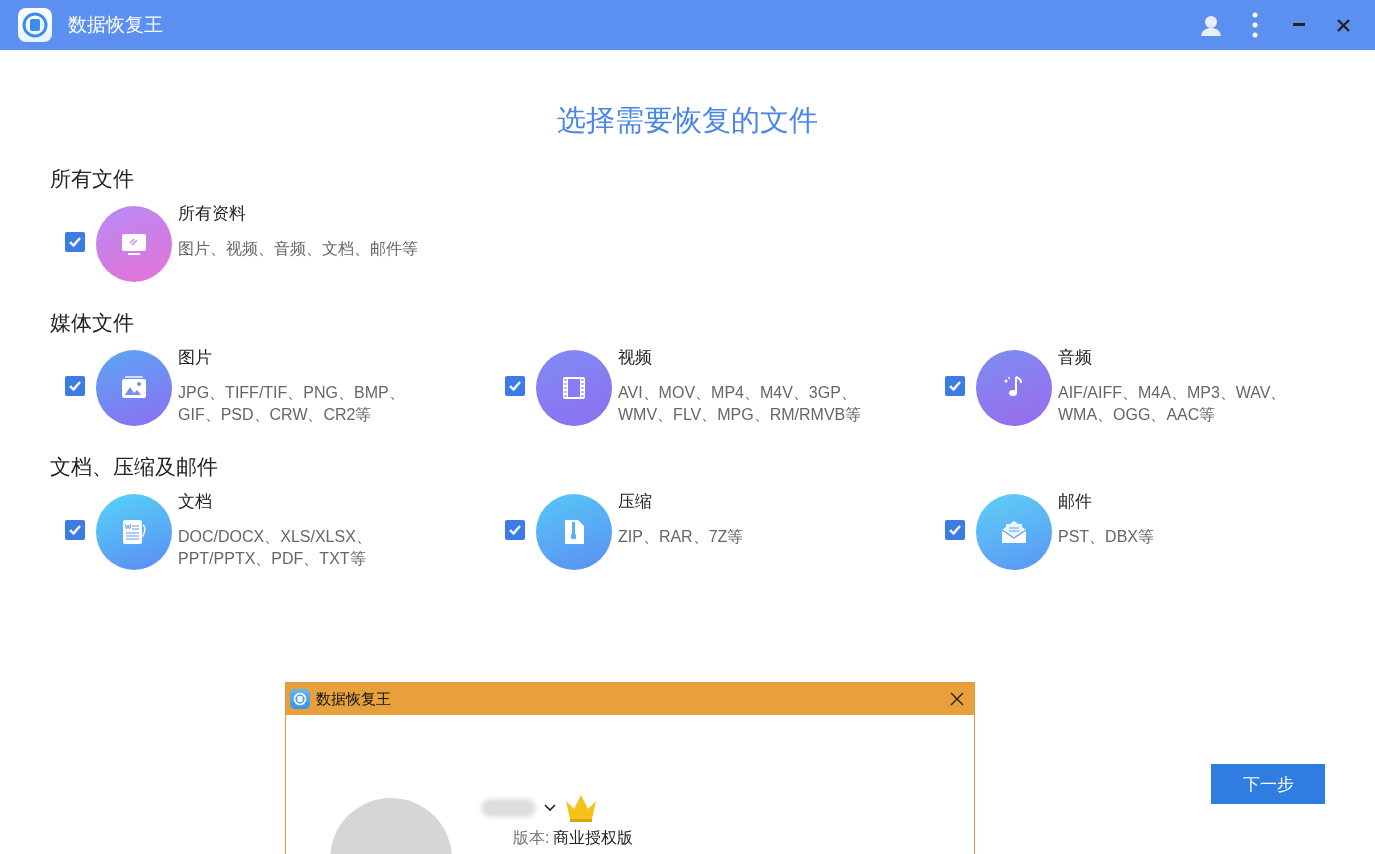 This screenshot has height=854, width=1375. Describe the element at coordinates (1075, 502) in the screenshot. I see `category-name: 邮件` at that location.